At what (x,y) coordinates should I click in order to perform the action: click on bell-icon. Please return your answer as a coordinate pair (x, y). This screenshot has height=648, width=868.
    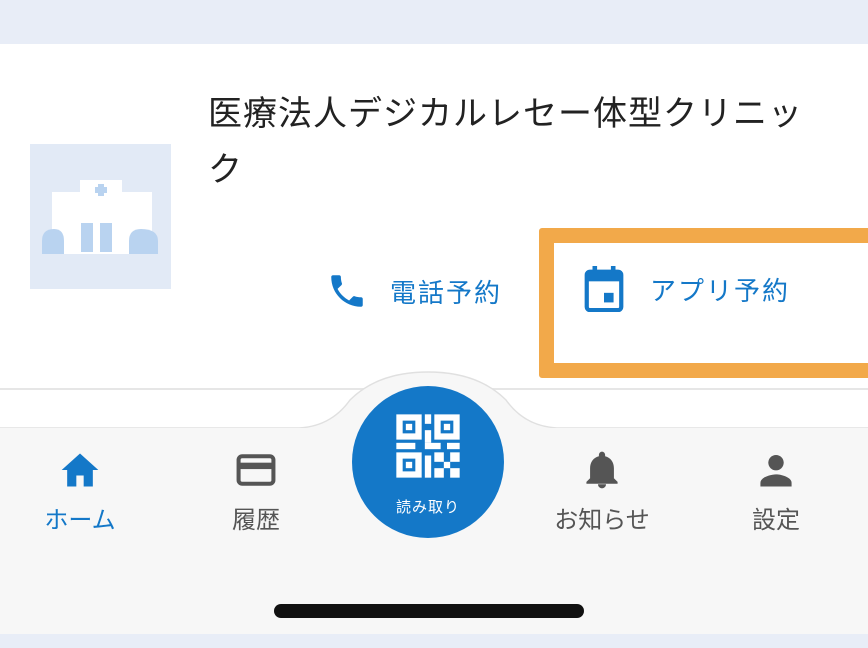
    Looking at the image, I should click on (602, 470).